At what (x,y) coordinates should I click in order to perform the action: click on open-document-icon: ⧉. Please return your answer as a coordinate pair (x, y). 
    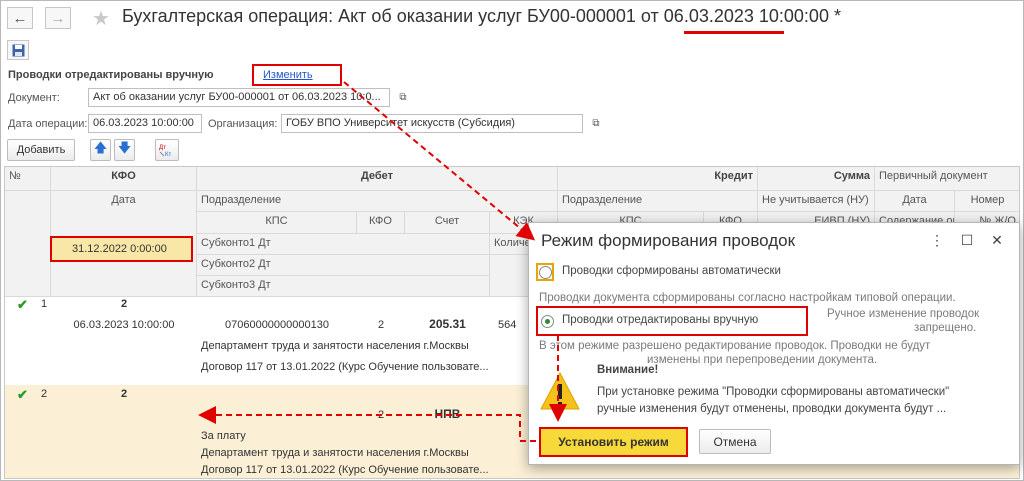
    Looking at the image, I should click on (403, 97).